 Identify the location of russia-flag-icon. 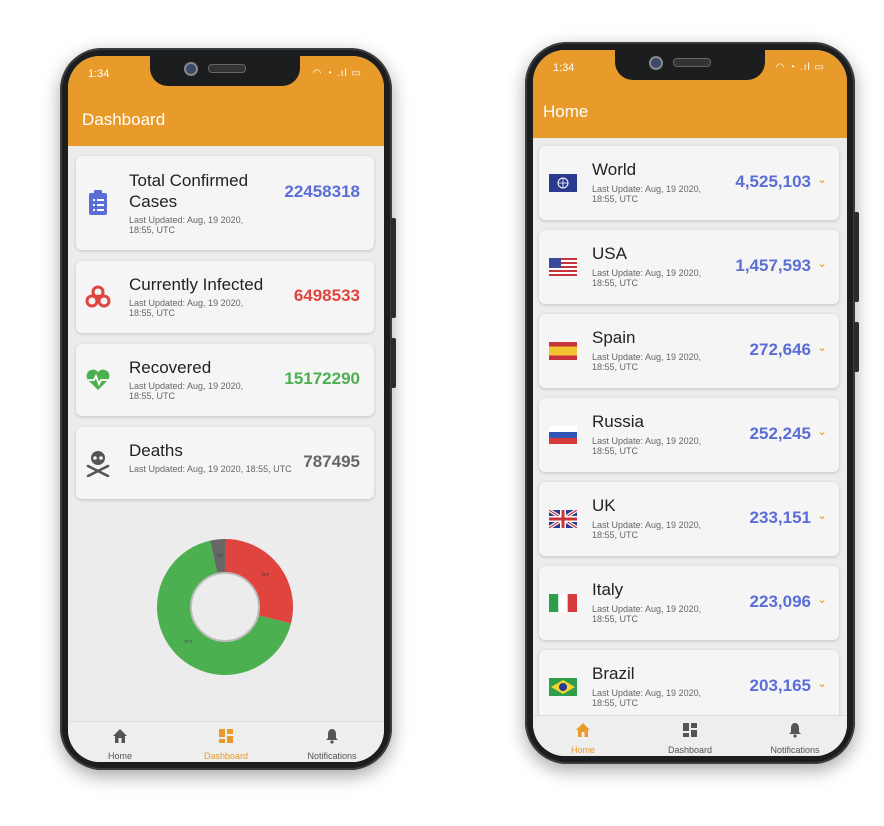
(563, 437).